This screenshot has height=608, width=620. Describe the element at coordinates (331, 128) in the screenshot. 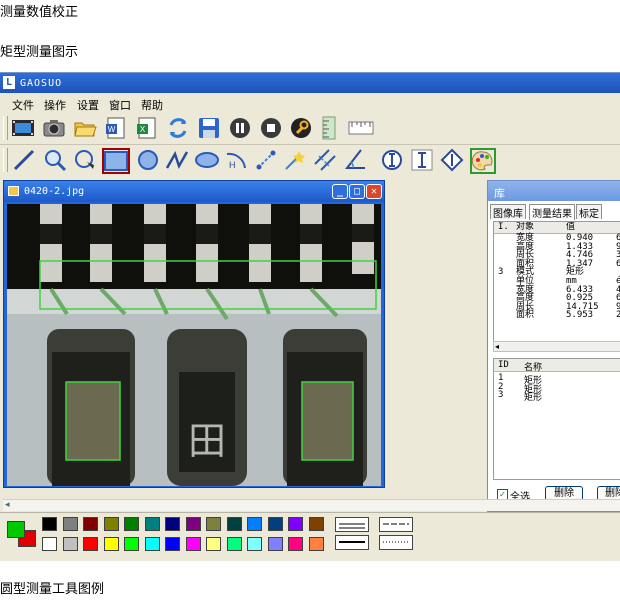

I see `vertical-ruler-icon` at that location.